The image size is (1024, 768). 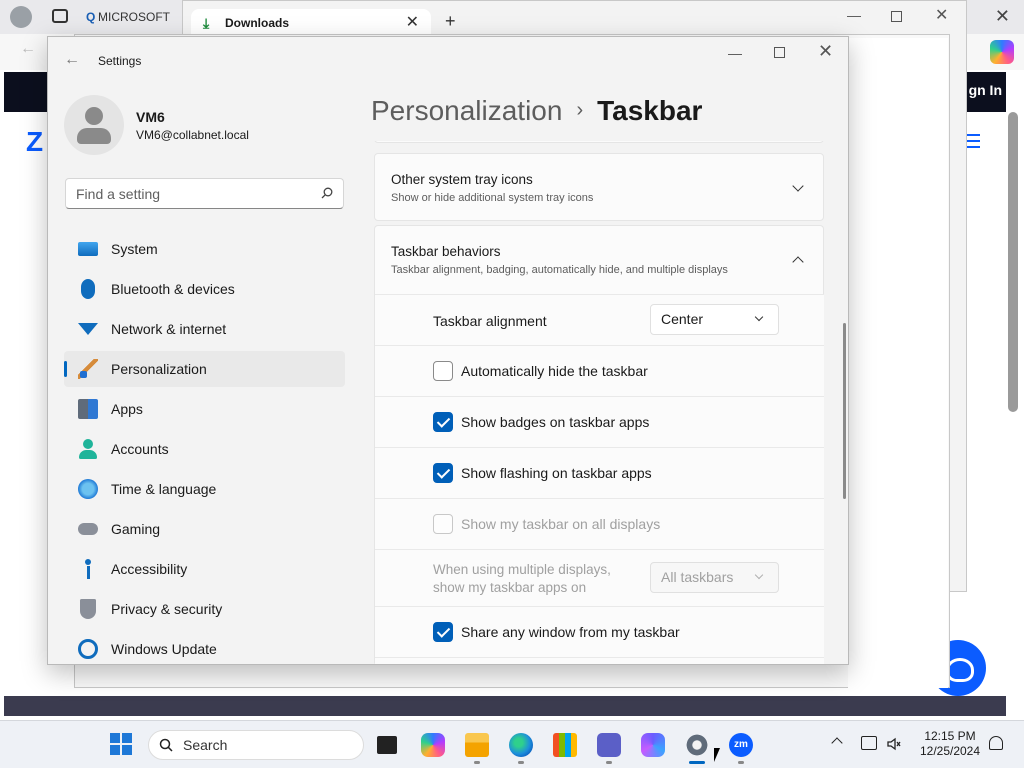 I want to click on taskbar-alignment-row: Taskbar alignment Center, so click(x=599, y=319).